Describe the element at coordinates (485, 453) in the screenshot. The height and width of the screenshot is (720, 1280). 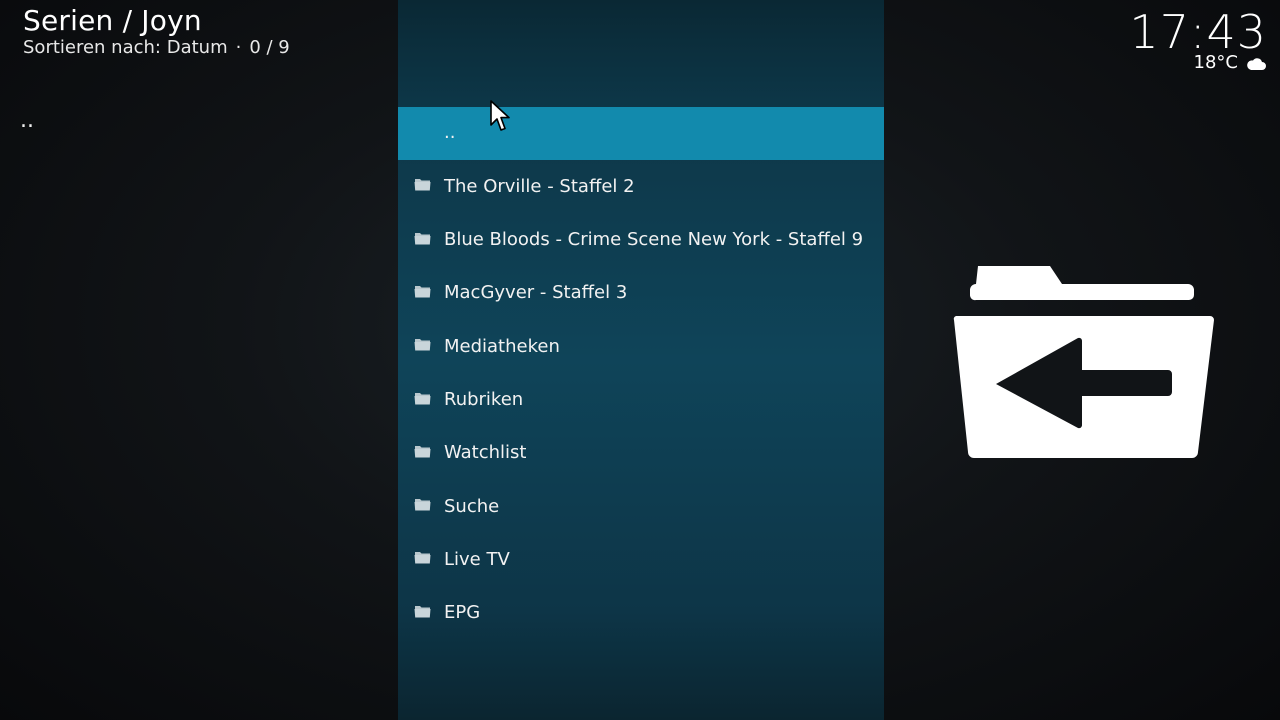
I see `list-item-label: Watchlist` at that location.